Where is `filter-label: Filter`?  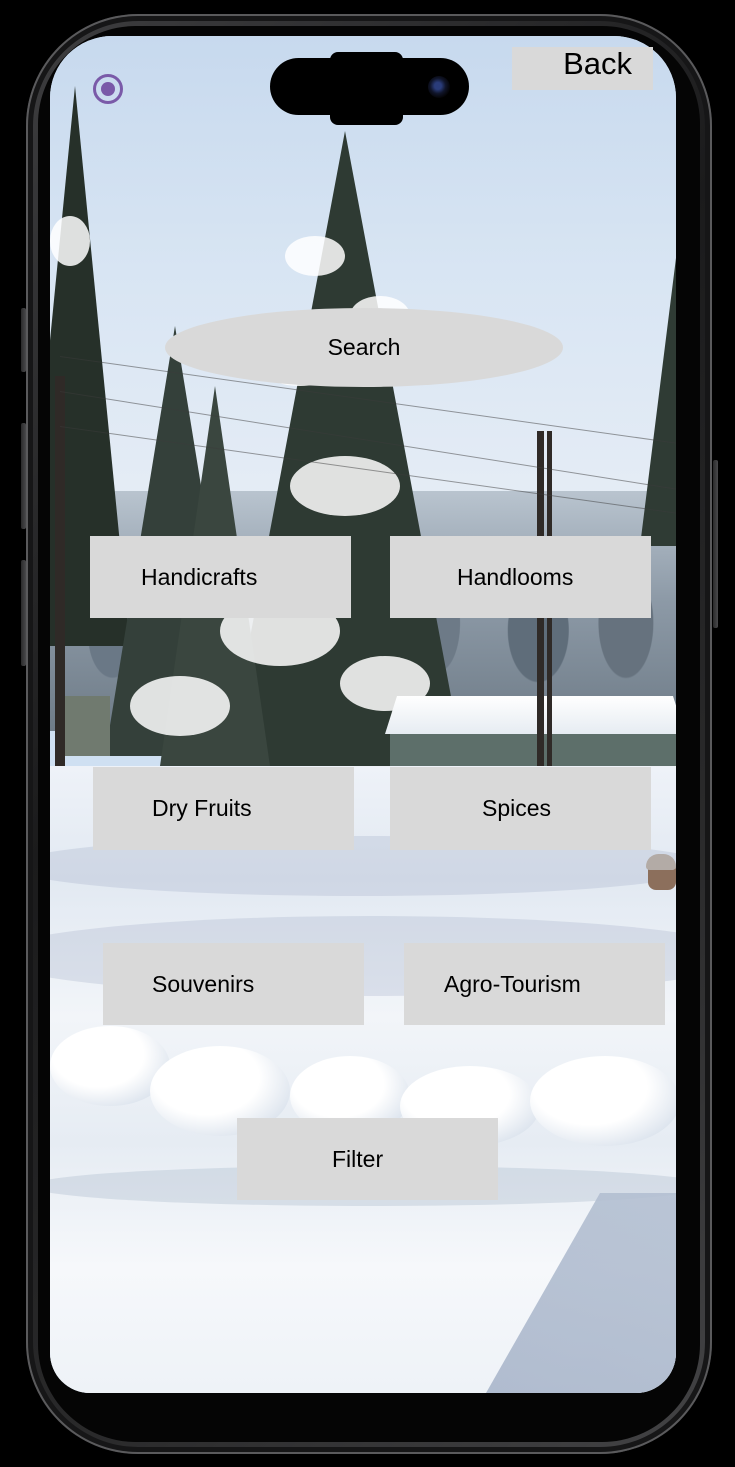 filter-label: Filter is located at coordinates (358, 1158).